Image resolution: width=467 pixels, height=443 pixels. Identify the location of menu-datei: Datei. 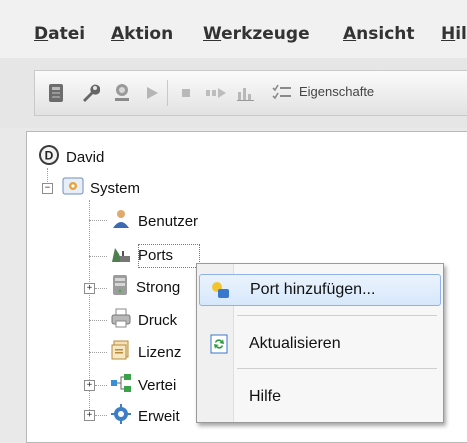
(59, 34).